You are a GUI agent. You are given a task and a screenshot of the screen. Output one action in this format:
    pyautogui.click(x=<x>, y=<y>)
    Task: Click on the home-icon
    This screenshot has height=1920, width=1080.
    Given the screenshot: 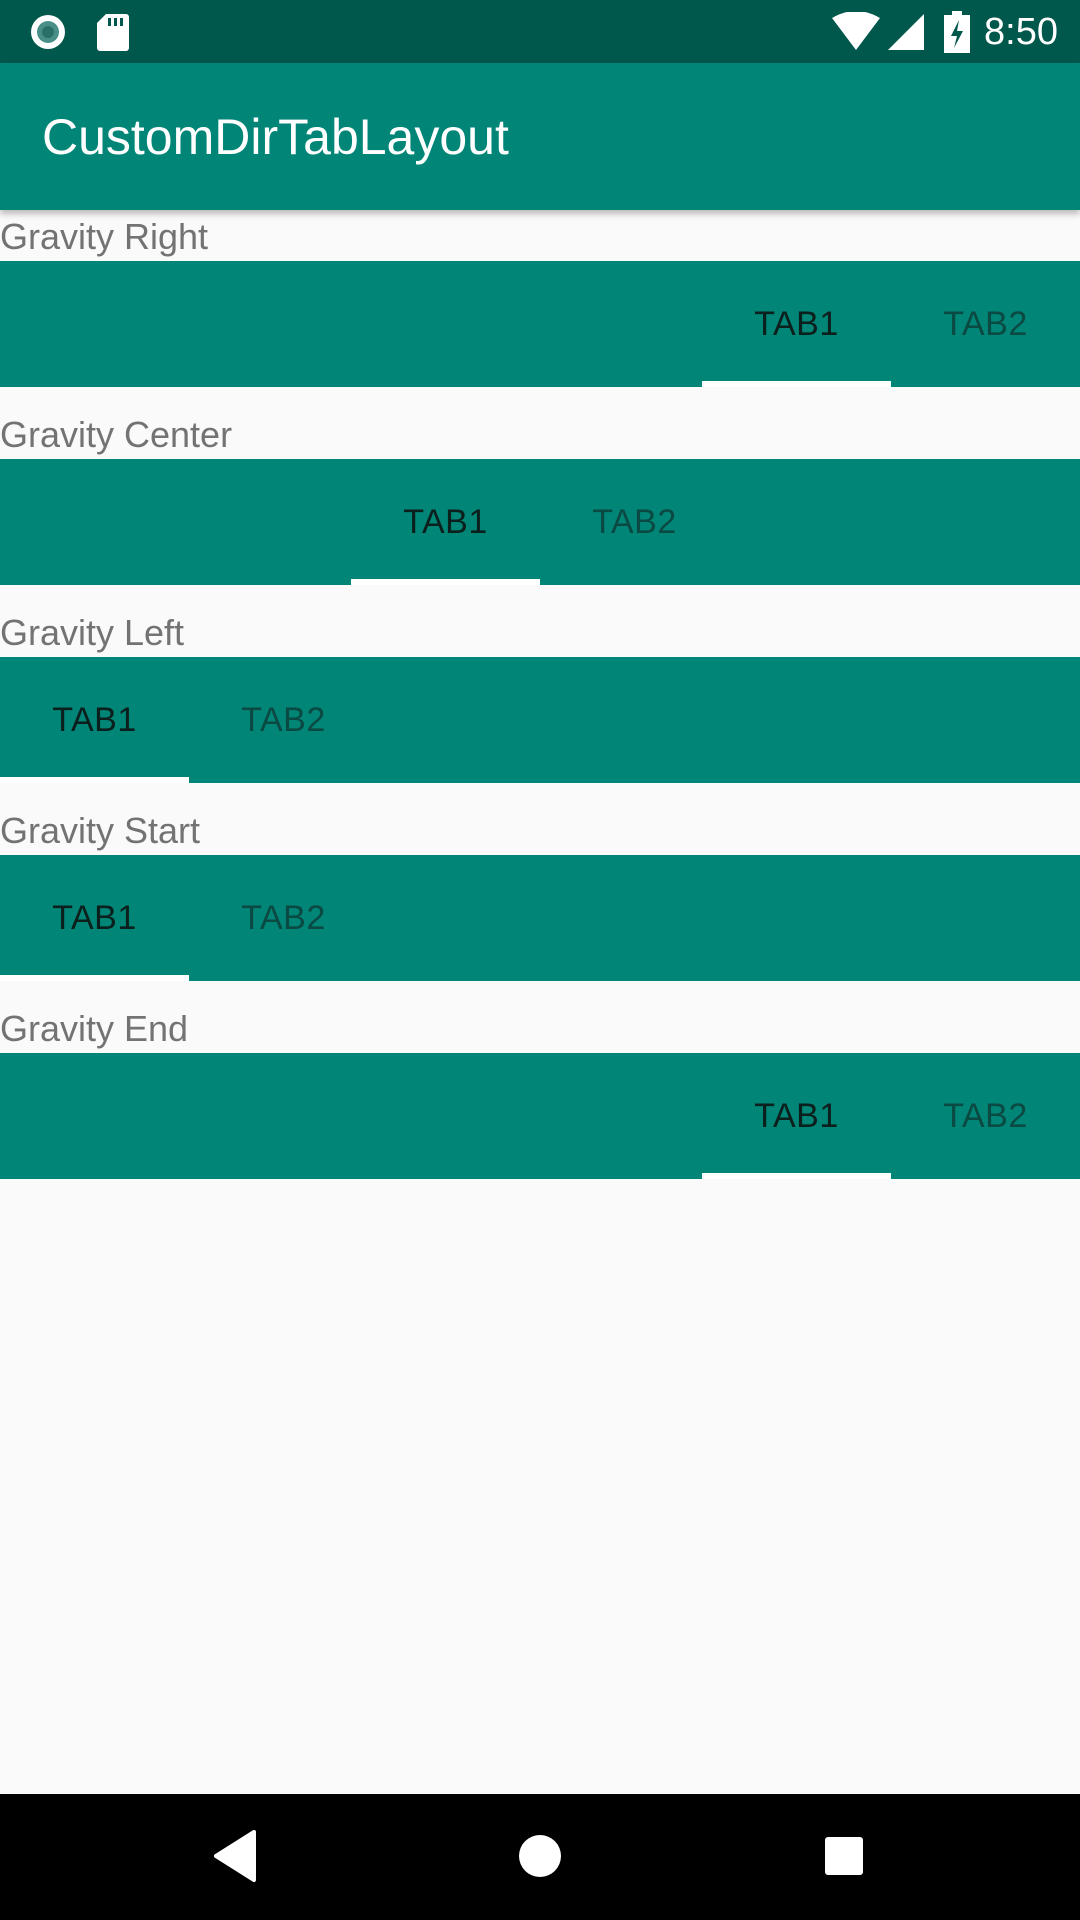 What is the action you would take?
    pyautogui.click(x=540, y=1856)
    